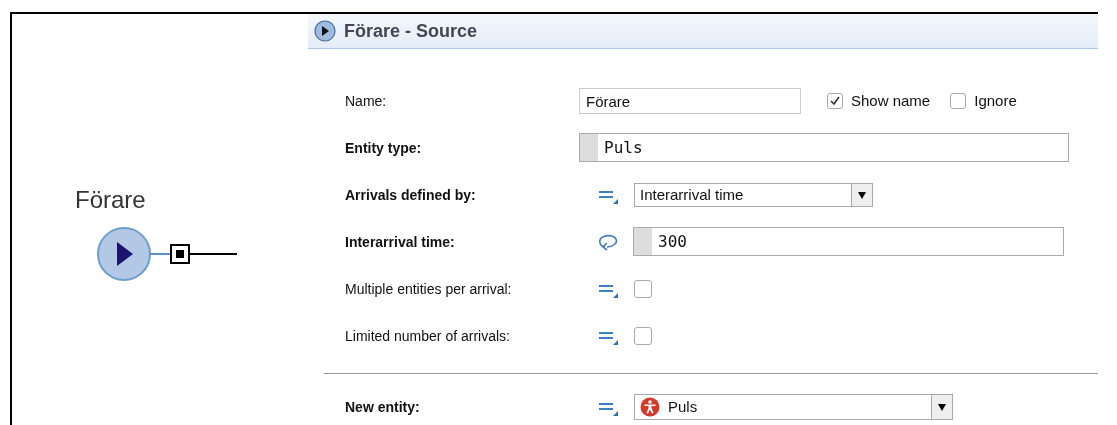 The image size is (1117, 425). I want to click on node-label: Förare, so click(110, 200).